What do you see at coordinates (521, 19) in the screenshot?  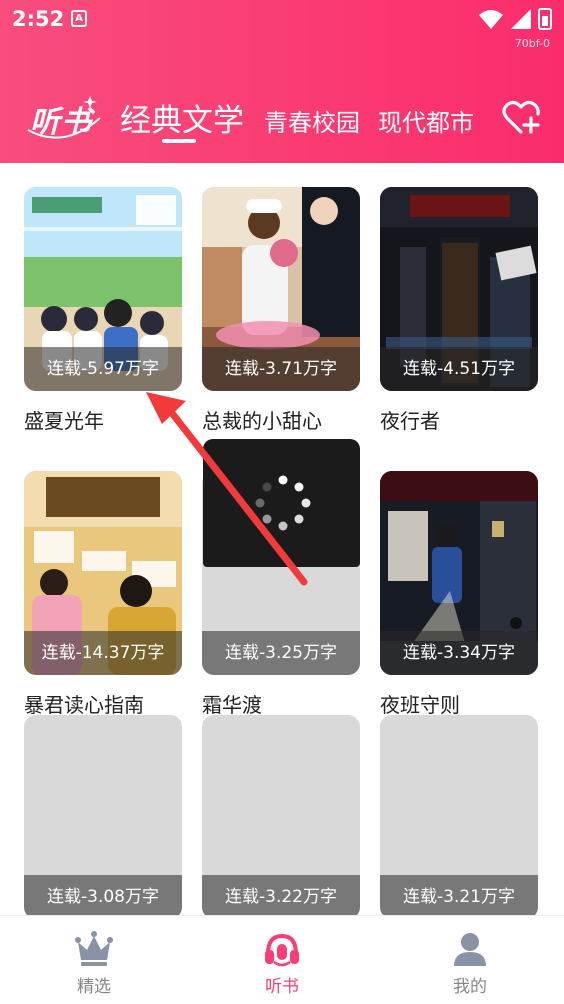 I see `cellular-signal-icon` at bounding box center [521, 19].